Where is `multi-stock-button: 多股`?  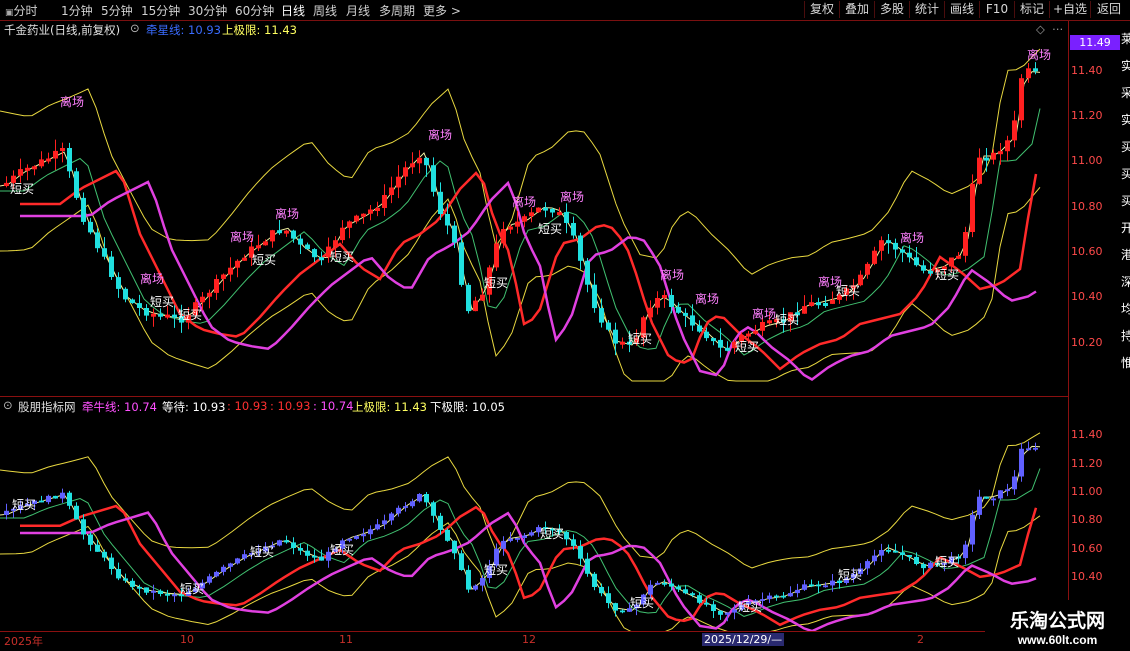
multi-stock-button: 多股 is located at coordinates (891, 9).